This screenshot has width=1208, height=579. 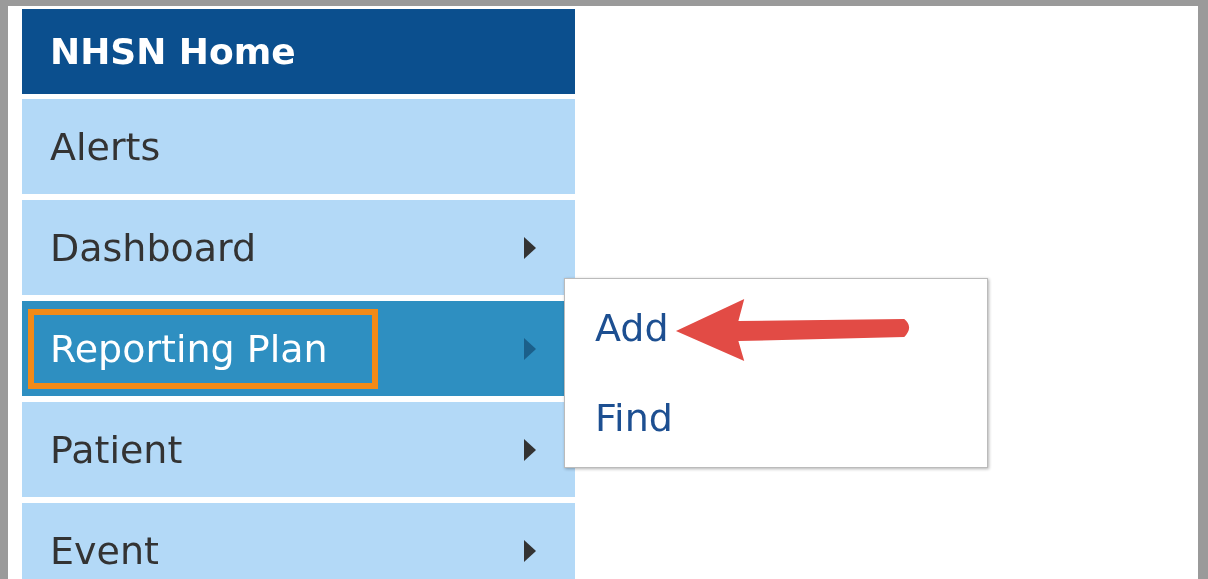 What do you see at coordinates (298, 146) in the screenshot?
I see `menu-item: Alerts` at bounding box center [298, 146].